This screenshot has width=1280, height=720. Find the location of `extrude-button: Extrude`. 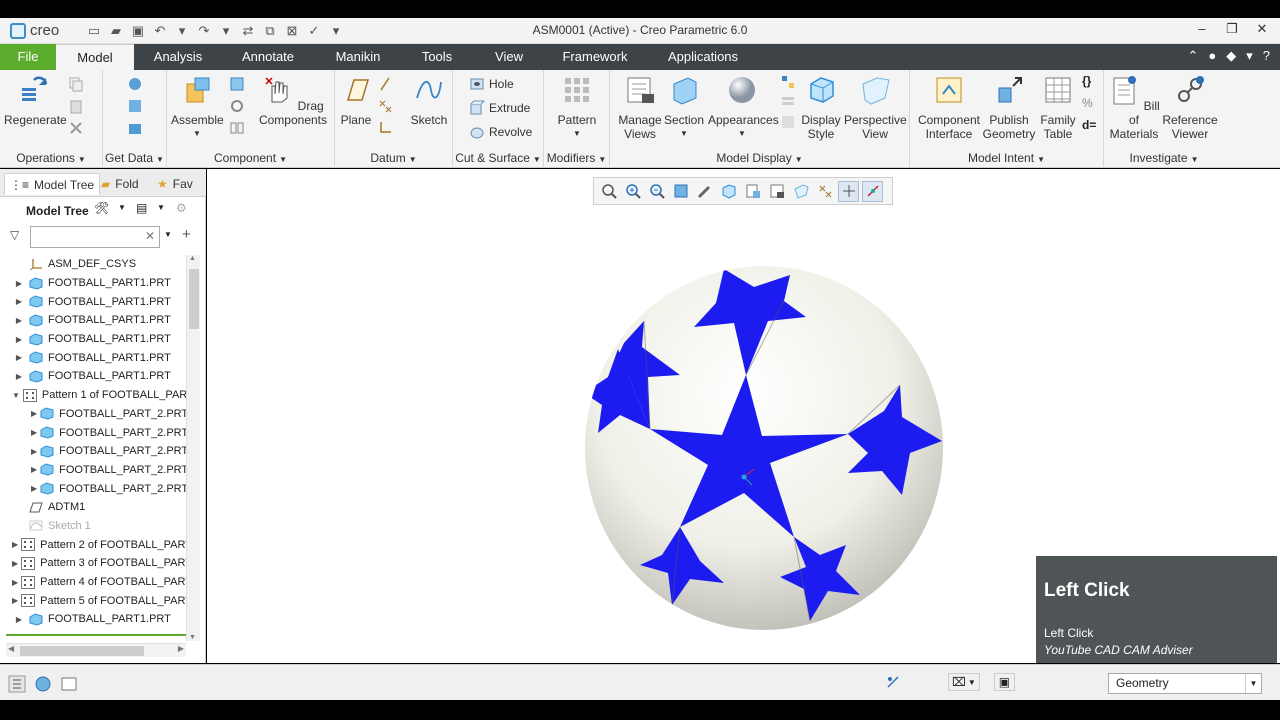

extrude-button: Extrude is located at coordinates (499, 108).